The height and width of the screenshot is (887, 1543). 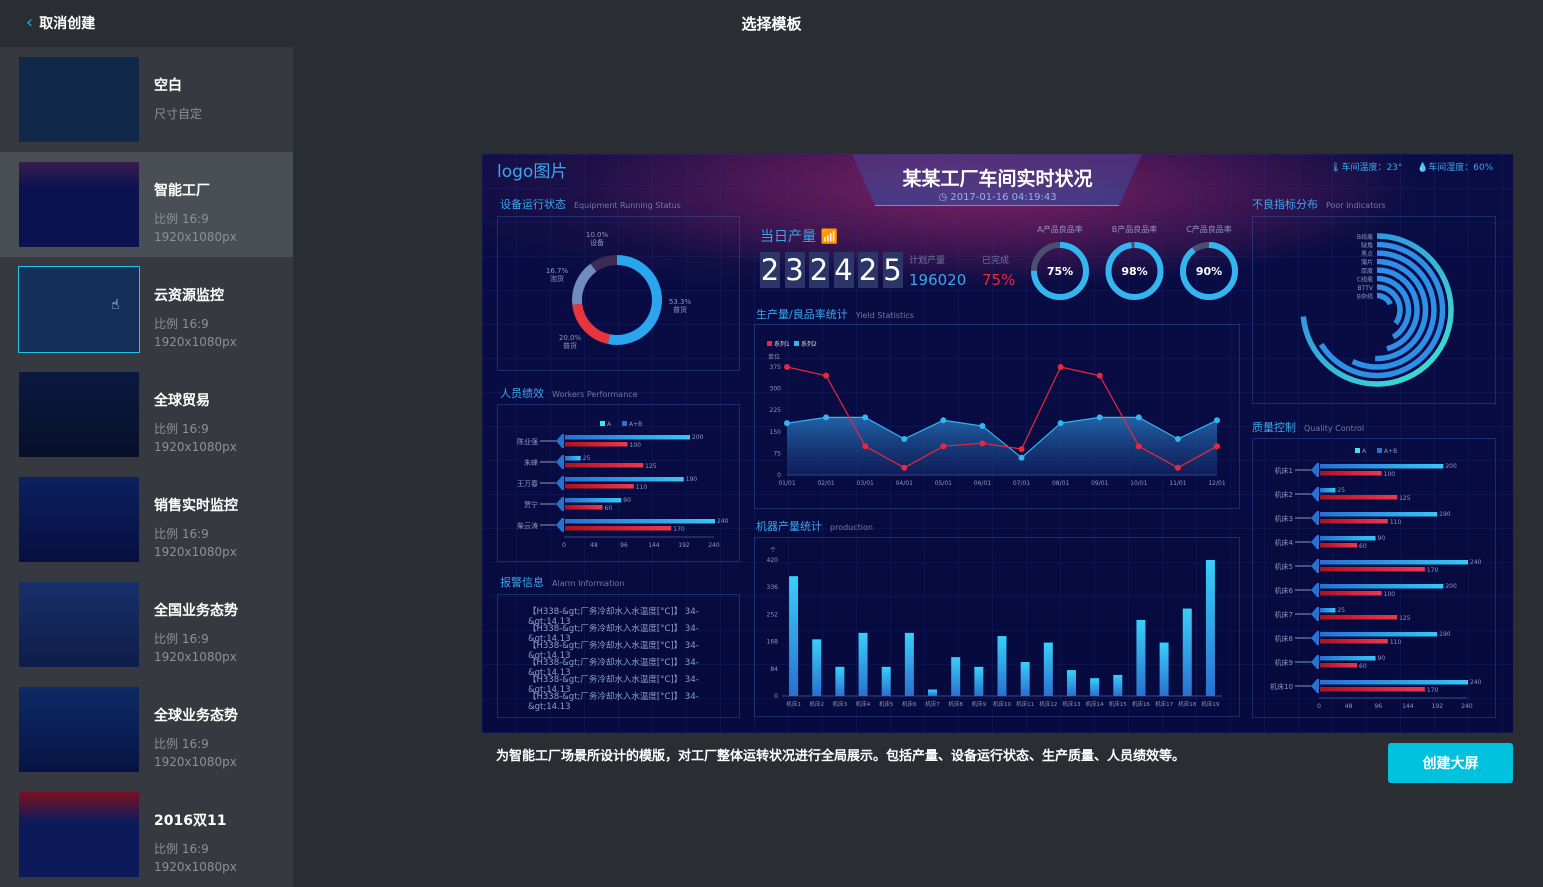 I want to click on template-item: 2016双11 比例 16:9 1920x1080px, so click(x=146, y=834).